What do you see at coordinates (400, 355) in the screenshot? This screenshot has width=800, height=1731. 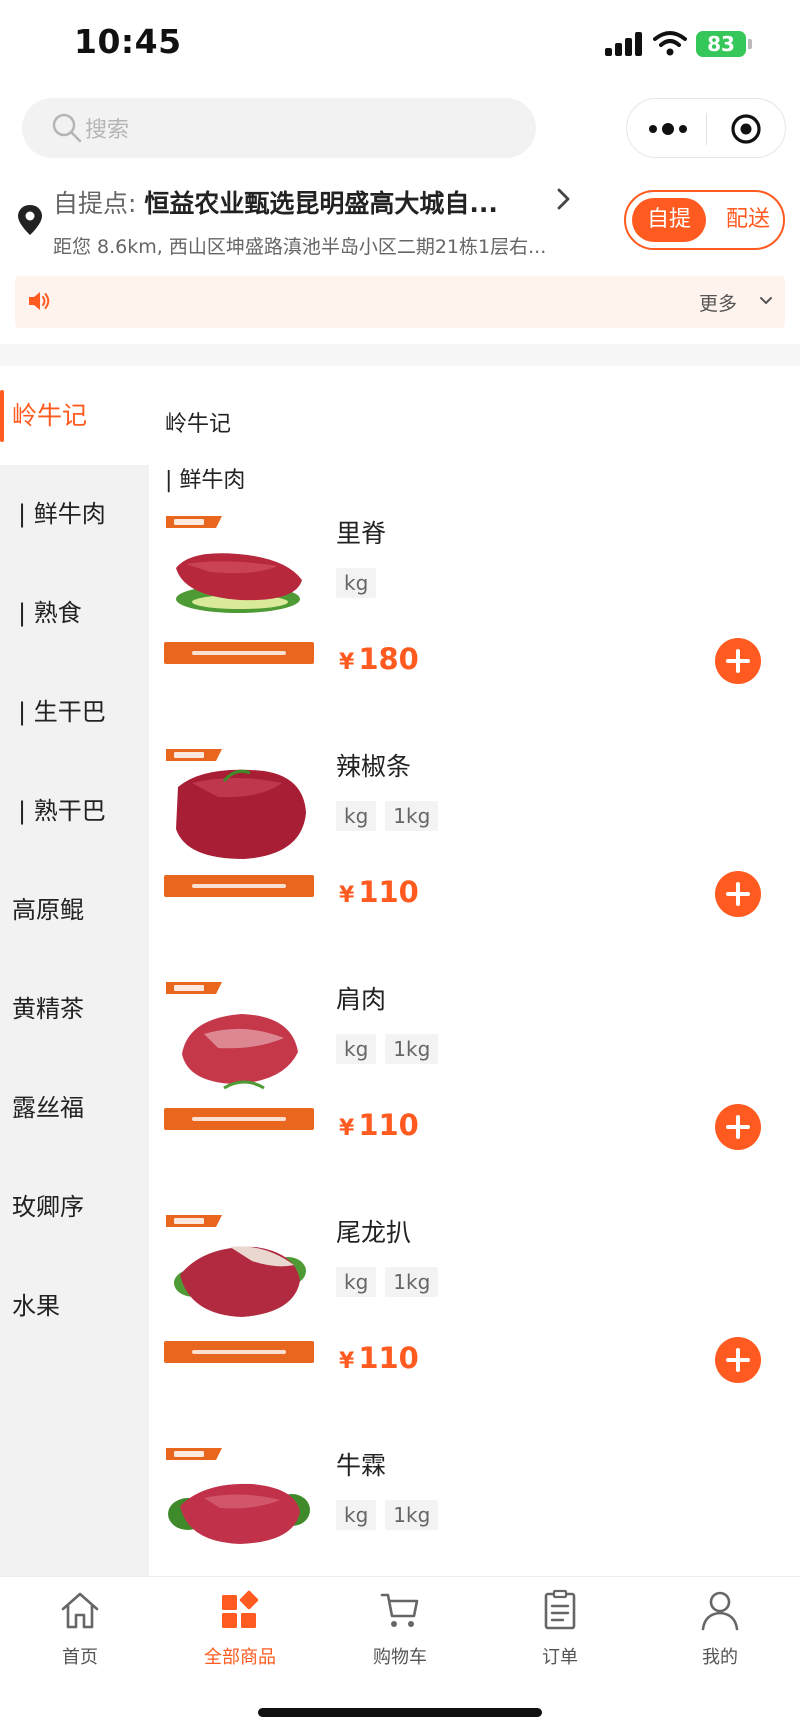 I see `section-divider` at bounding box center [400, 355].